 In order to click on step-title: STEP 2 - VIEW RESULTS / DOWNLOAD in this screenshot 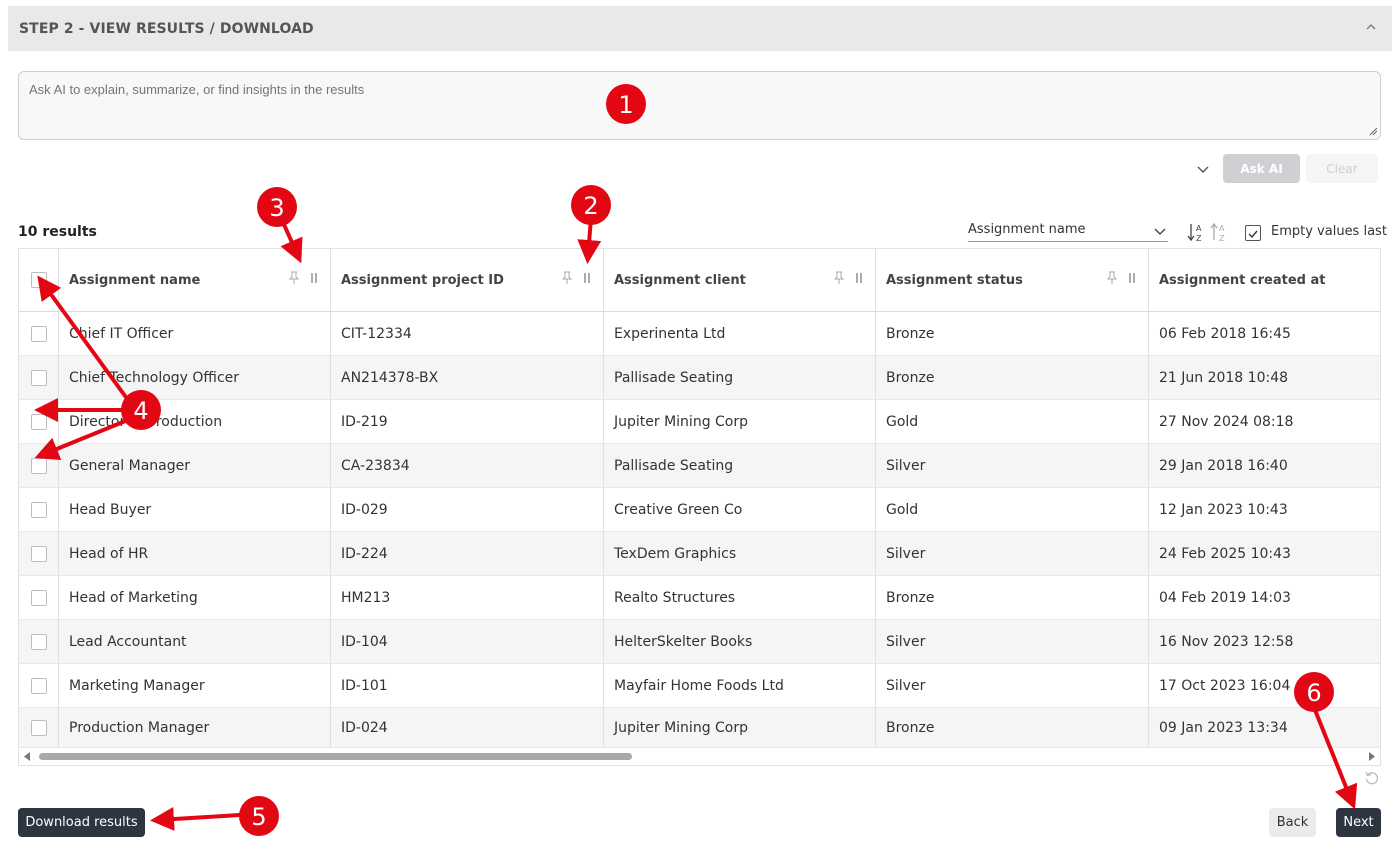, I will do `click(166, 28)`.